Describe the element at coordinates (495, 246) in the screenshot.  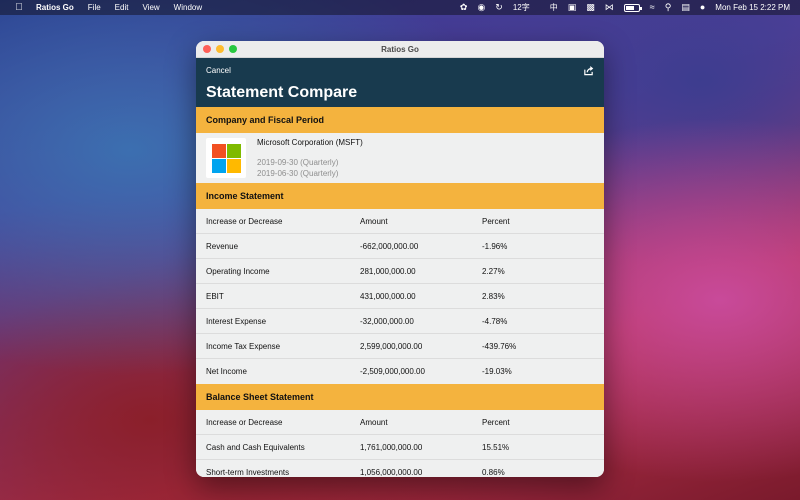
I see `row-percent: -1.96%` at that location.